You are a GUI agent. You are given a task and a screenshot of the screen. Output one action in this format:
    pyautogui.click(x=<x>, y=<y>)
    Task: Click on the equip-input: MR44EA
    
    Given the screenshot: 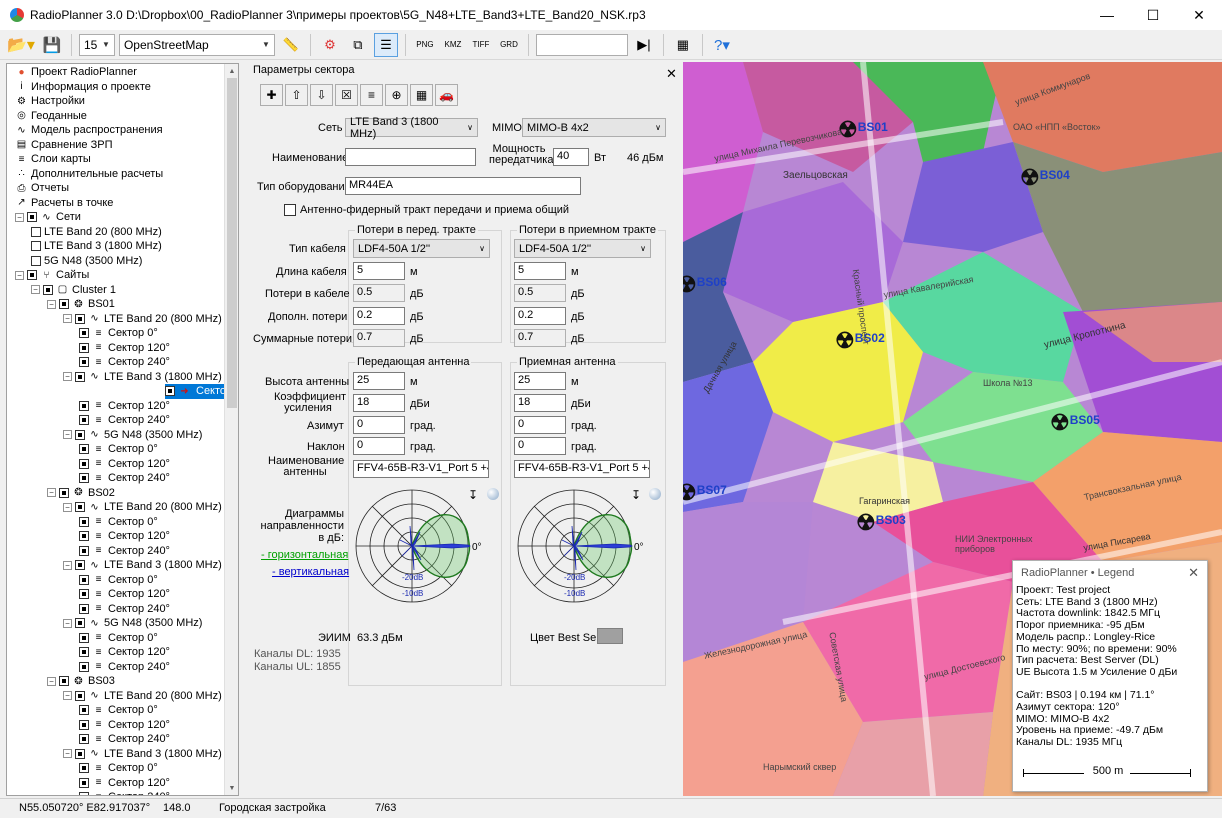 What is the action you would take?
    pyautogui.click(x=463, y=186)
    